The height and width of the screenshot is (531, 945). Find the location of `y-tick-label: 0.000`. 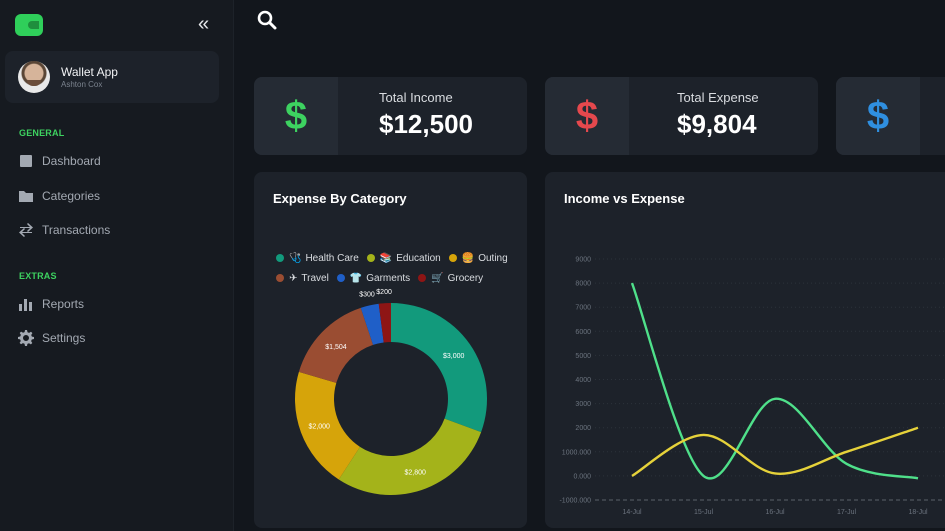

y-tick-label: 0.000 is located at coordinates (582, 476).